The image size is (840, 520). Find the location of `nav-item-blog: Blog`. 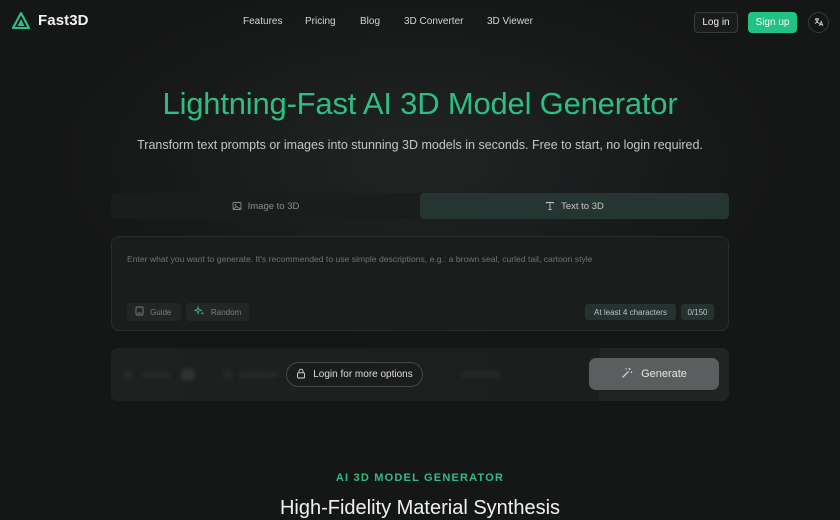

nav-item-blog: Blog is located at coordinates (370, 21).